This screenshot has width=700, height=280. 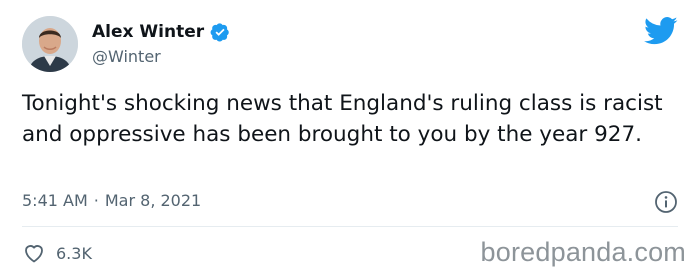 I want to click on author-name-row: Alex Winter, so click(x=161, y=32).